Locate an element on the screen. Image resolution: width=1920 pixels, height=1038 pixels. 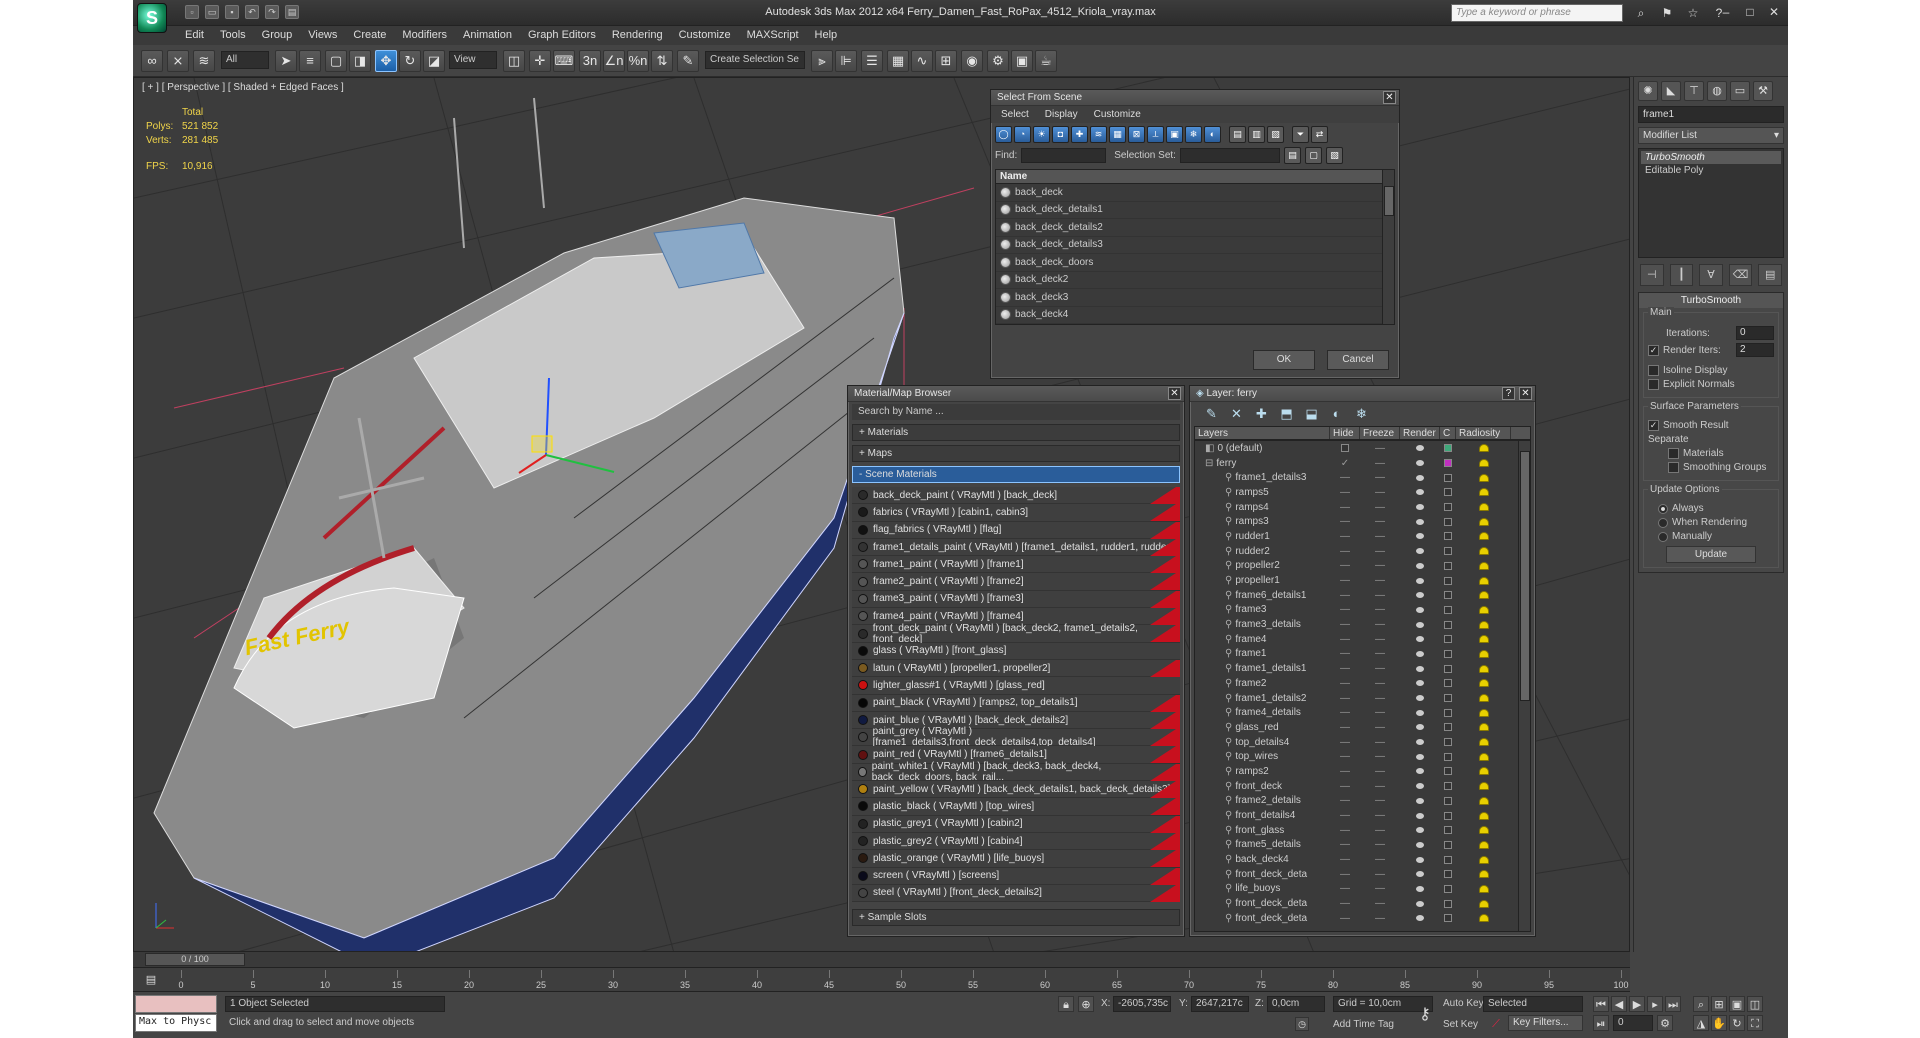
scene-material-item: flag_fabrics ( VRayMtl ) [flag] is located at coordinates (1016, 530).